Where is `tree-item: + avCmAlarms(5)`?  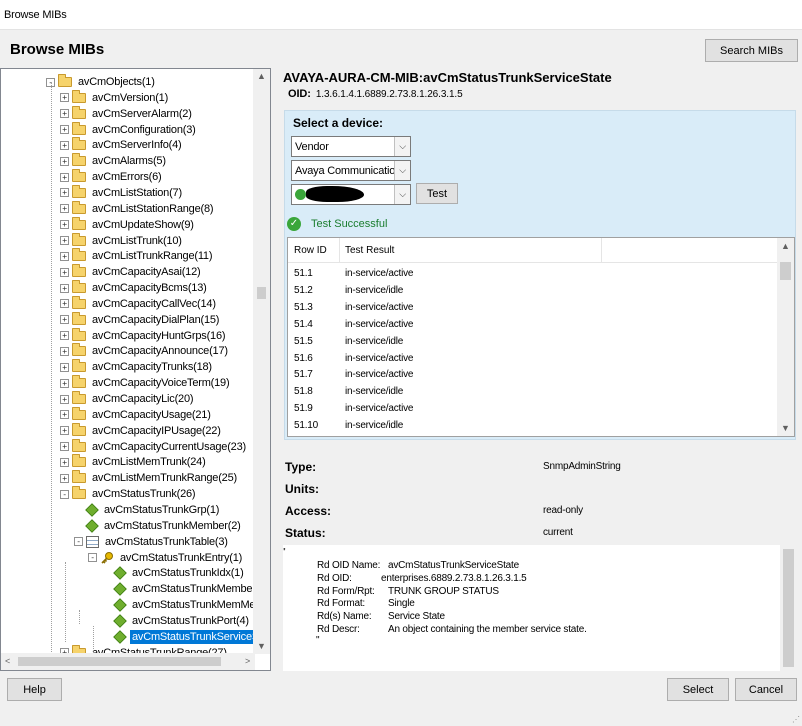
tree-item: + avCmAlarms(5) is located at coordinates (114, 161).